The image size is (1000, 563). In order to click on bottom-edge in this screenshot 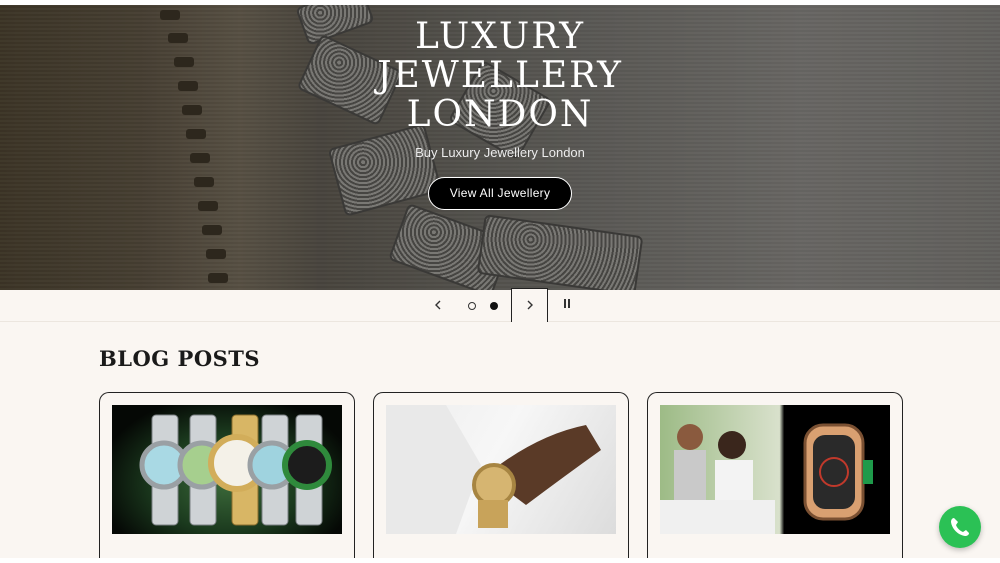, I will do `click(500, 560)`.